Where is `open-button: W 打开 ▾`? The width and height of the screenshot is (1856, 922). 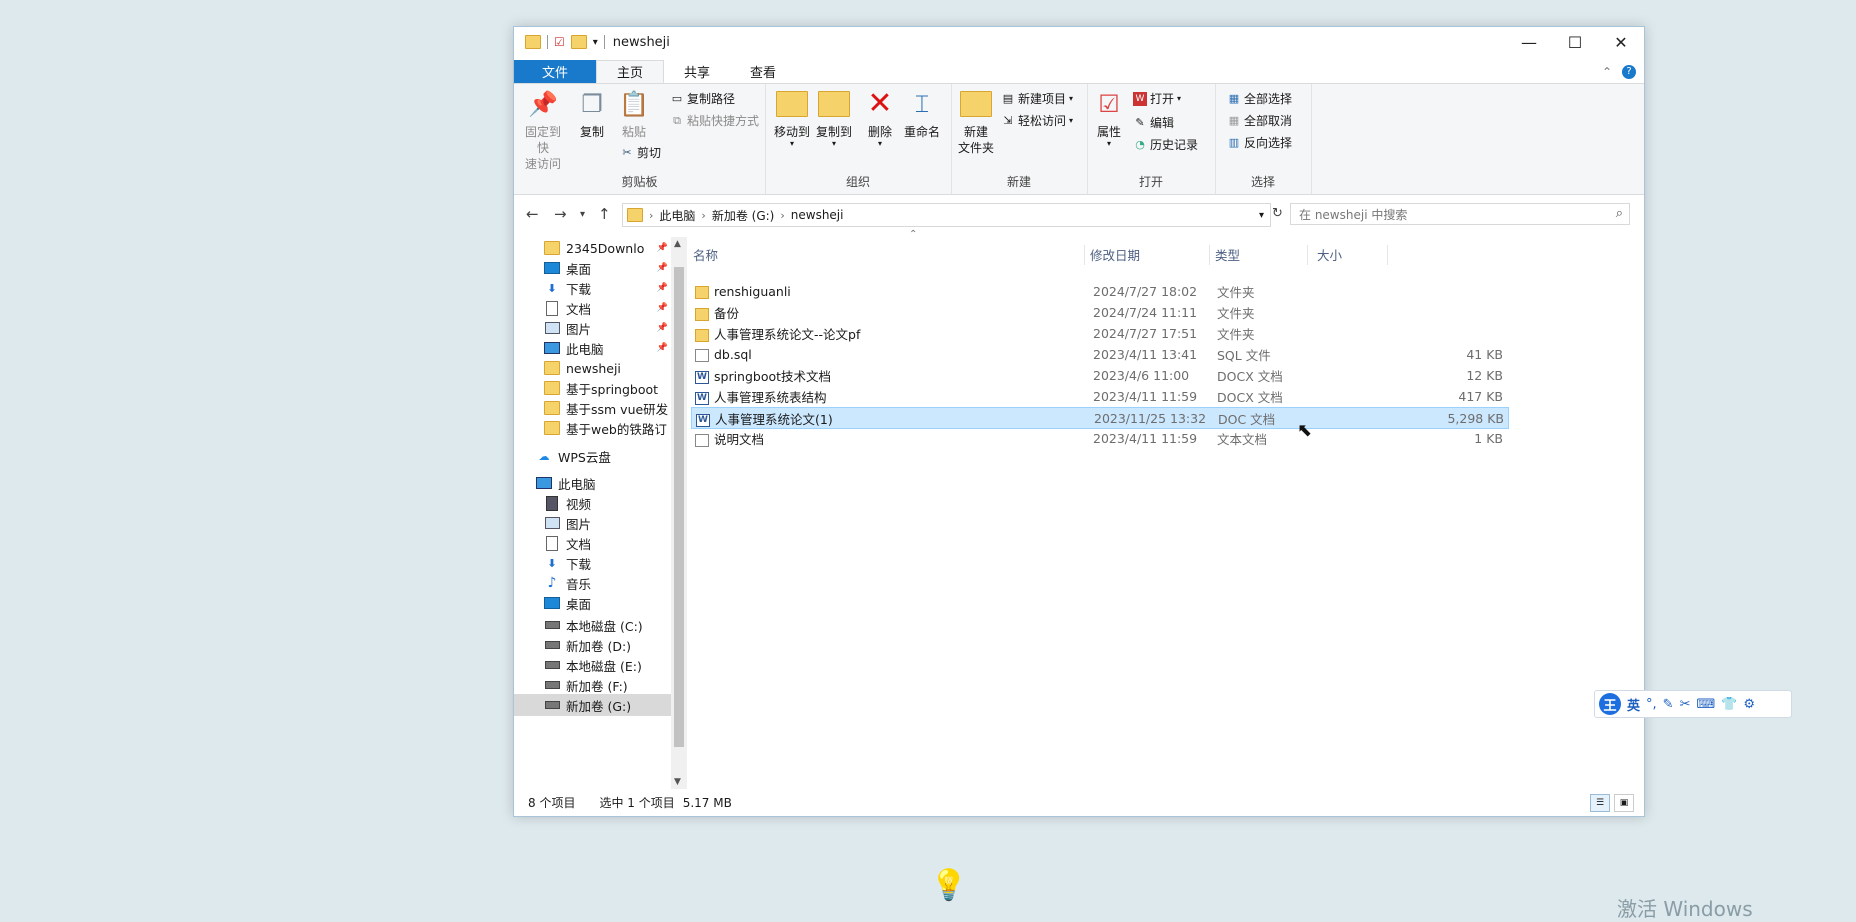 open-button: W 打开 ▾ is located at coordinates (1157, 98).